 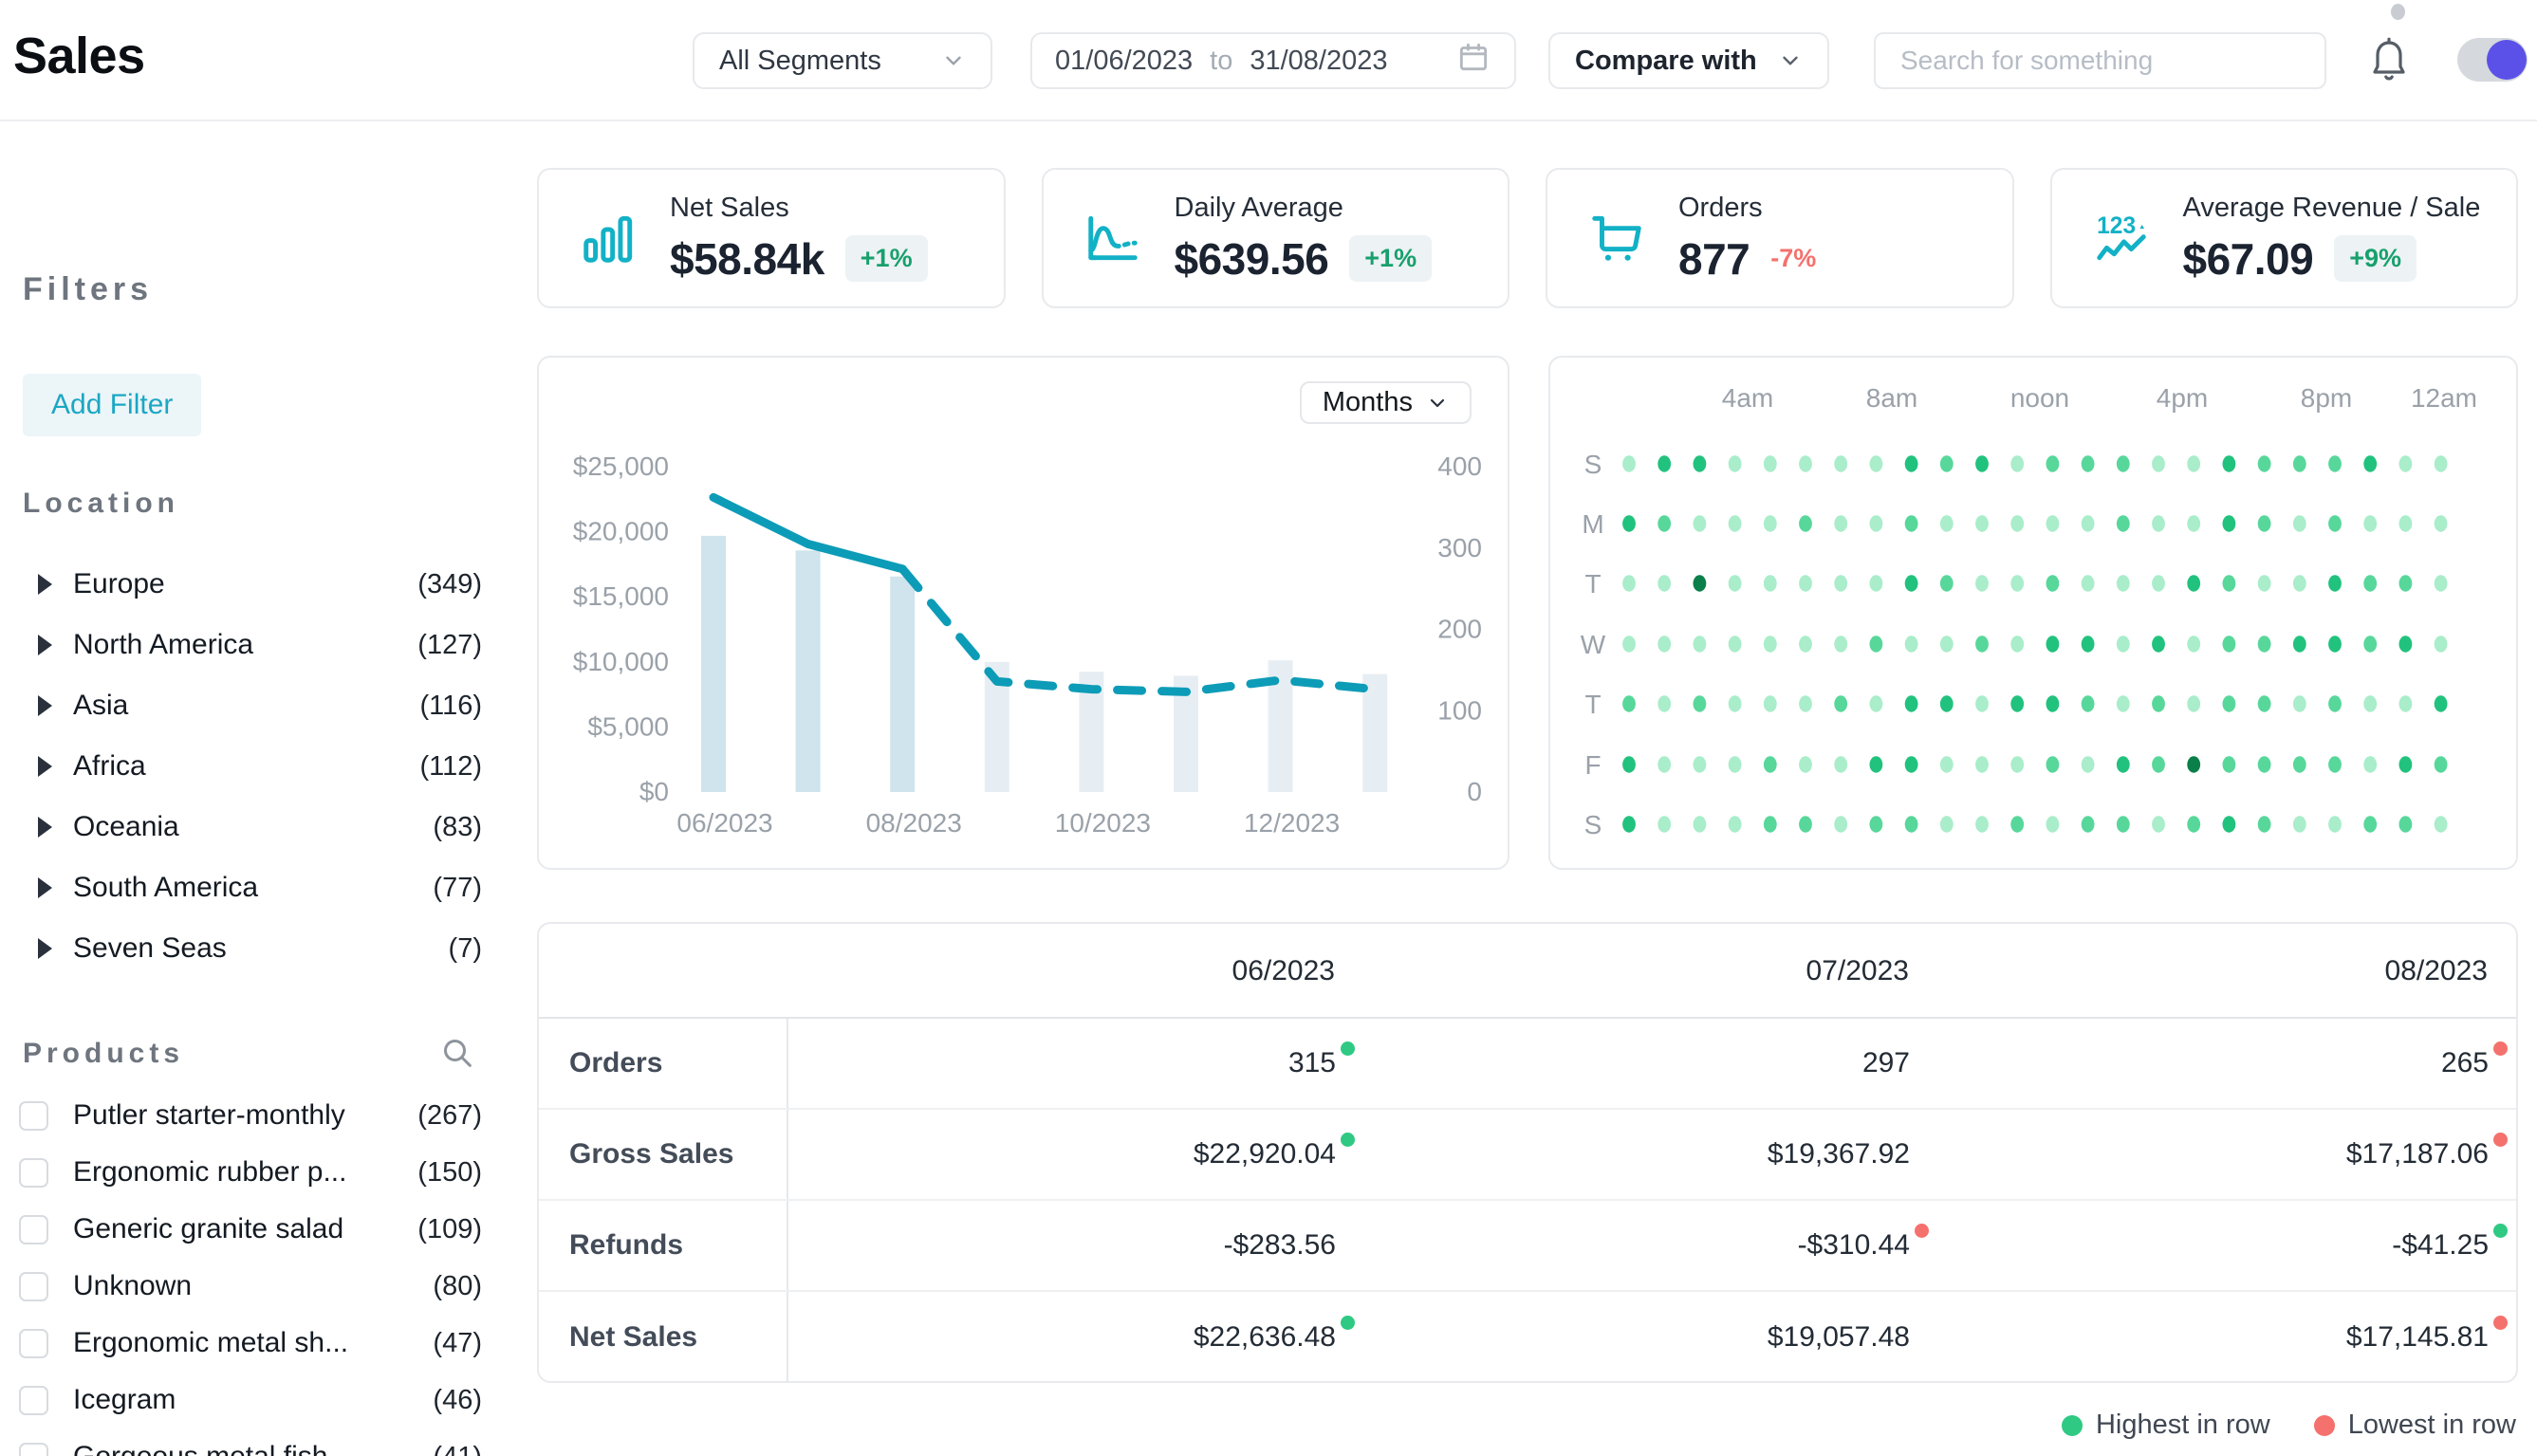 I want to click on product-item: Unknown (80), so click(x=260, y=1287).